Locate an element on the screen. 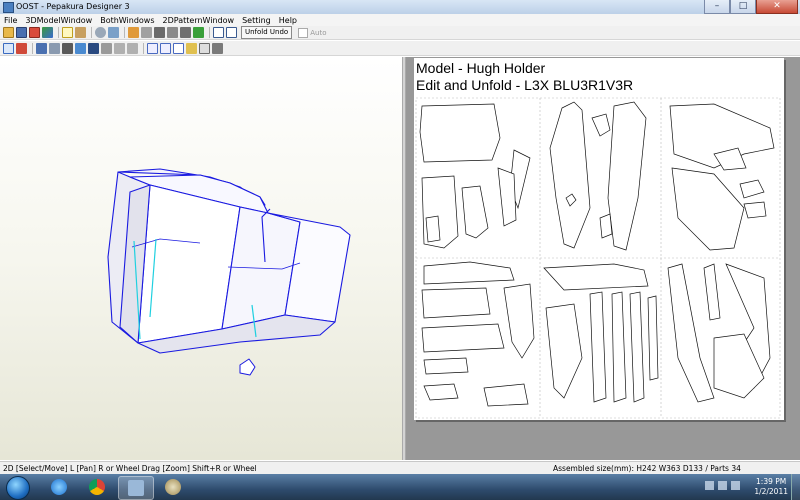  show-desktop-button is located at coordinates (795, 487).